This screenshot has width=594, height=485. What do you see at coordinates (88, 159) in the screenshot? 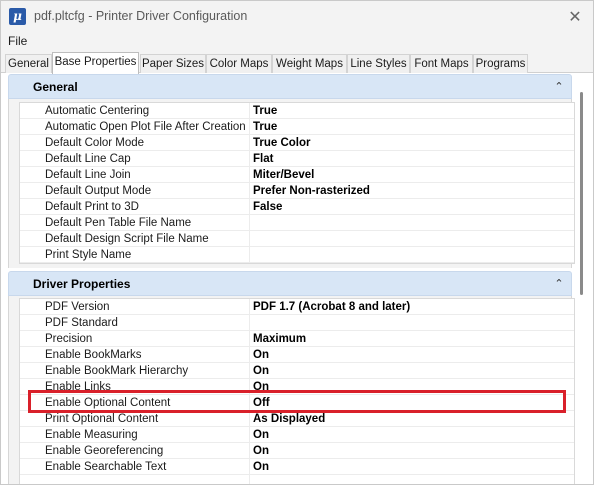
I see `property-name: Default Line Cap` at bounding box center [88, 159].